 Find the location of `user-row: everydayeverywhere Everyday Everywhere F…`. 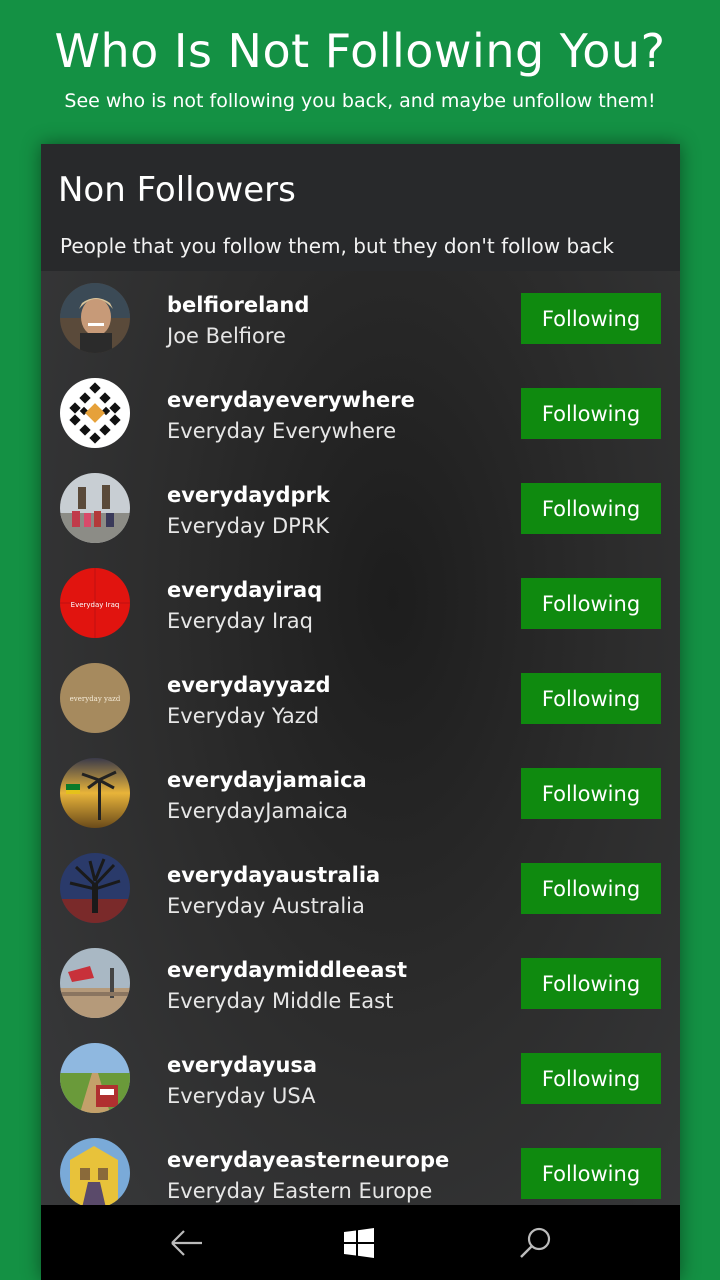

user-row: everydayeverywhere Everyday Everywhere F… is located at coordinates (360, 413).